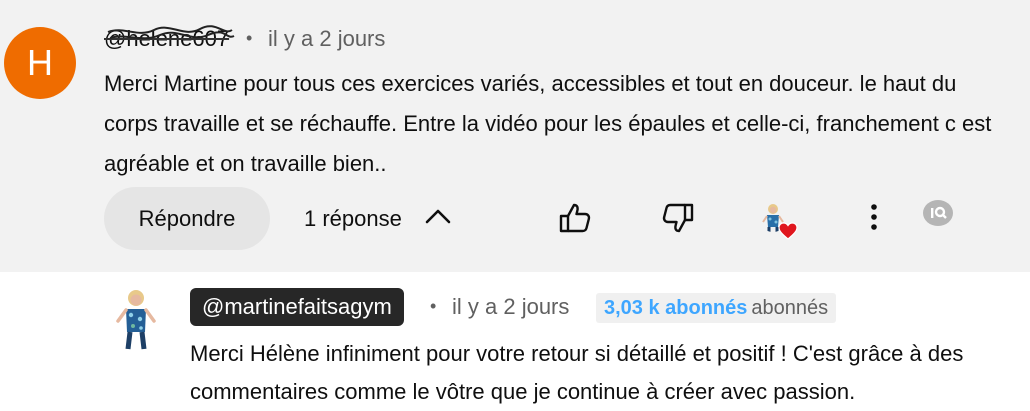 Image resolution: width=1030 pixels, height=411 pixels. I want to click on subscriber-word: abonnés, so click(790, 307).